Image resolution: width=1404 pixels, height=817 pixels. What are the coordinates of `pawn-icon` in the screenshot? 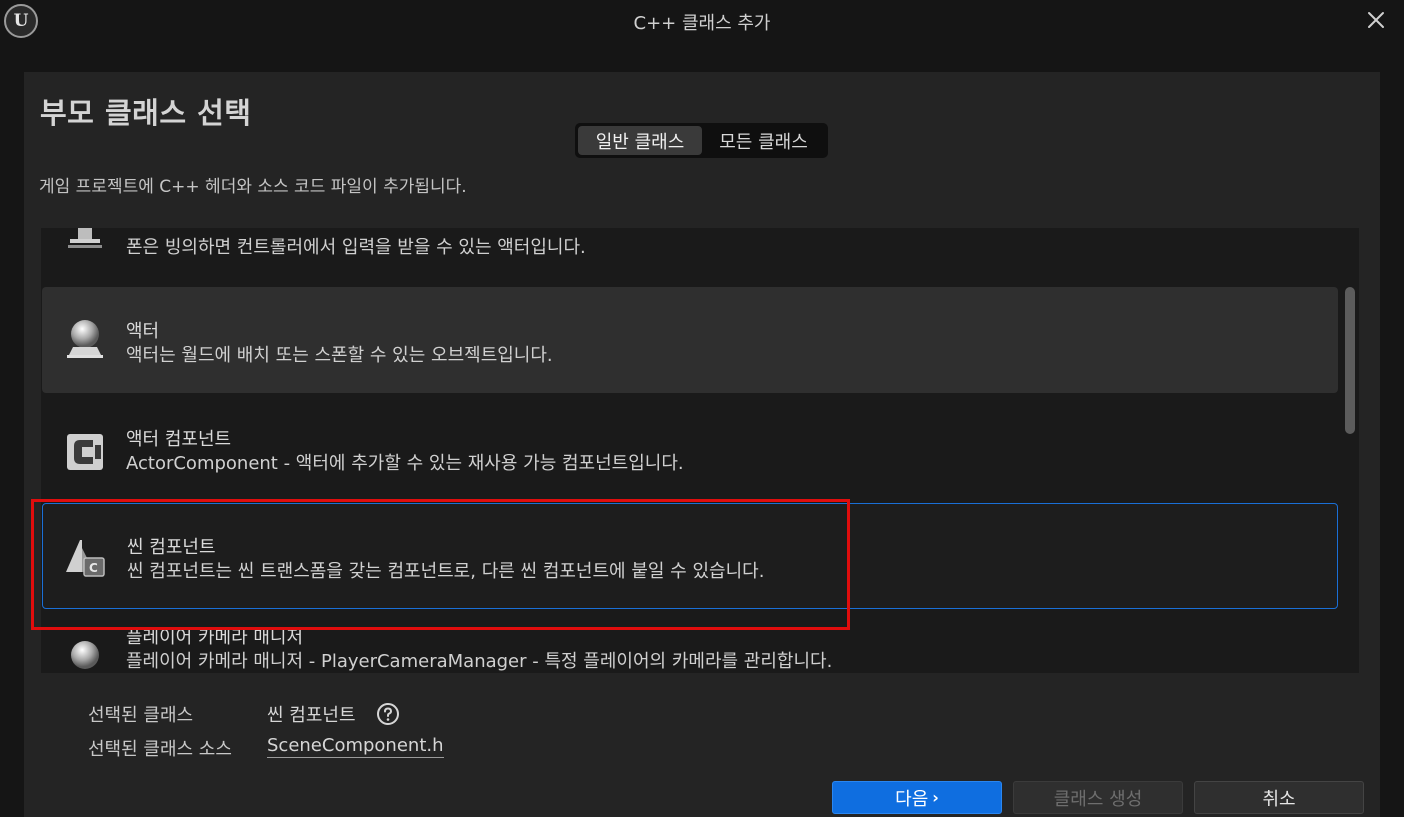 It's located at (85, 238).